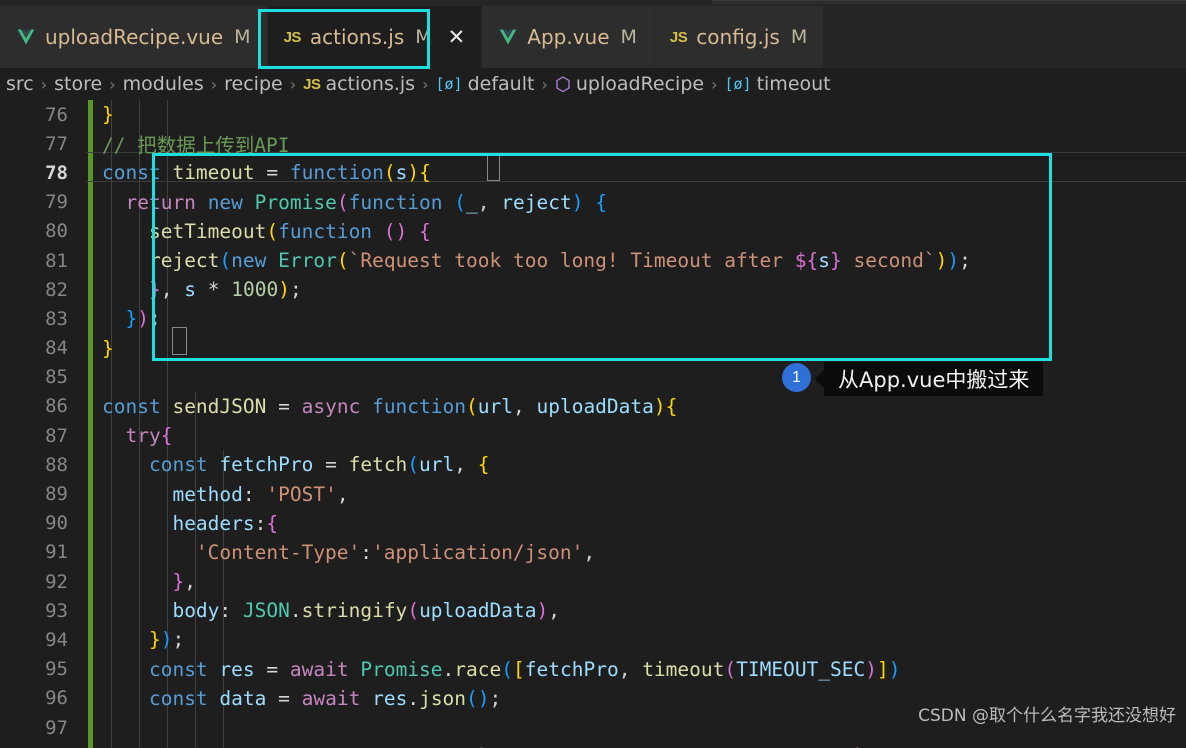 The image size is (1186, 748). I want to click on code-line: 82 }, s * 1000);, so click(593, 289).